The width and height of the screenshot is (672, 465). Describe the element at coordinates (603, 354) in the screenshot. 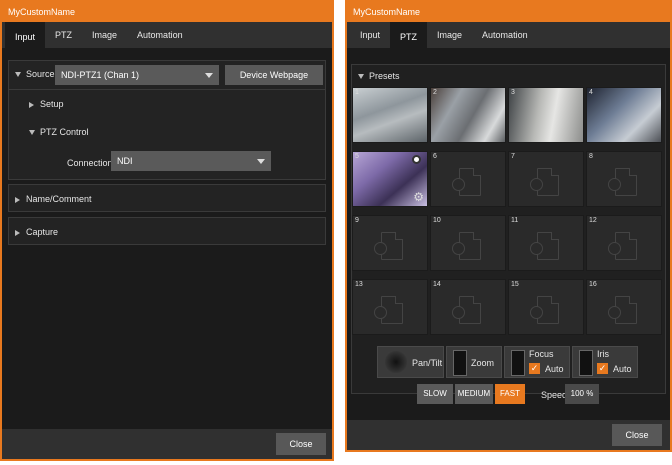

I see `iris-label: Iris` at that location.